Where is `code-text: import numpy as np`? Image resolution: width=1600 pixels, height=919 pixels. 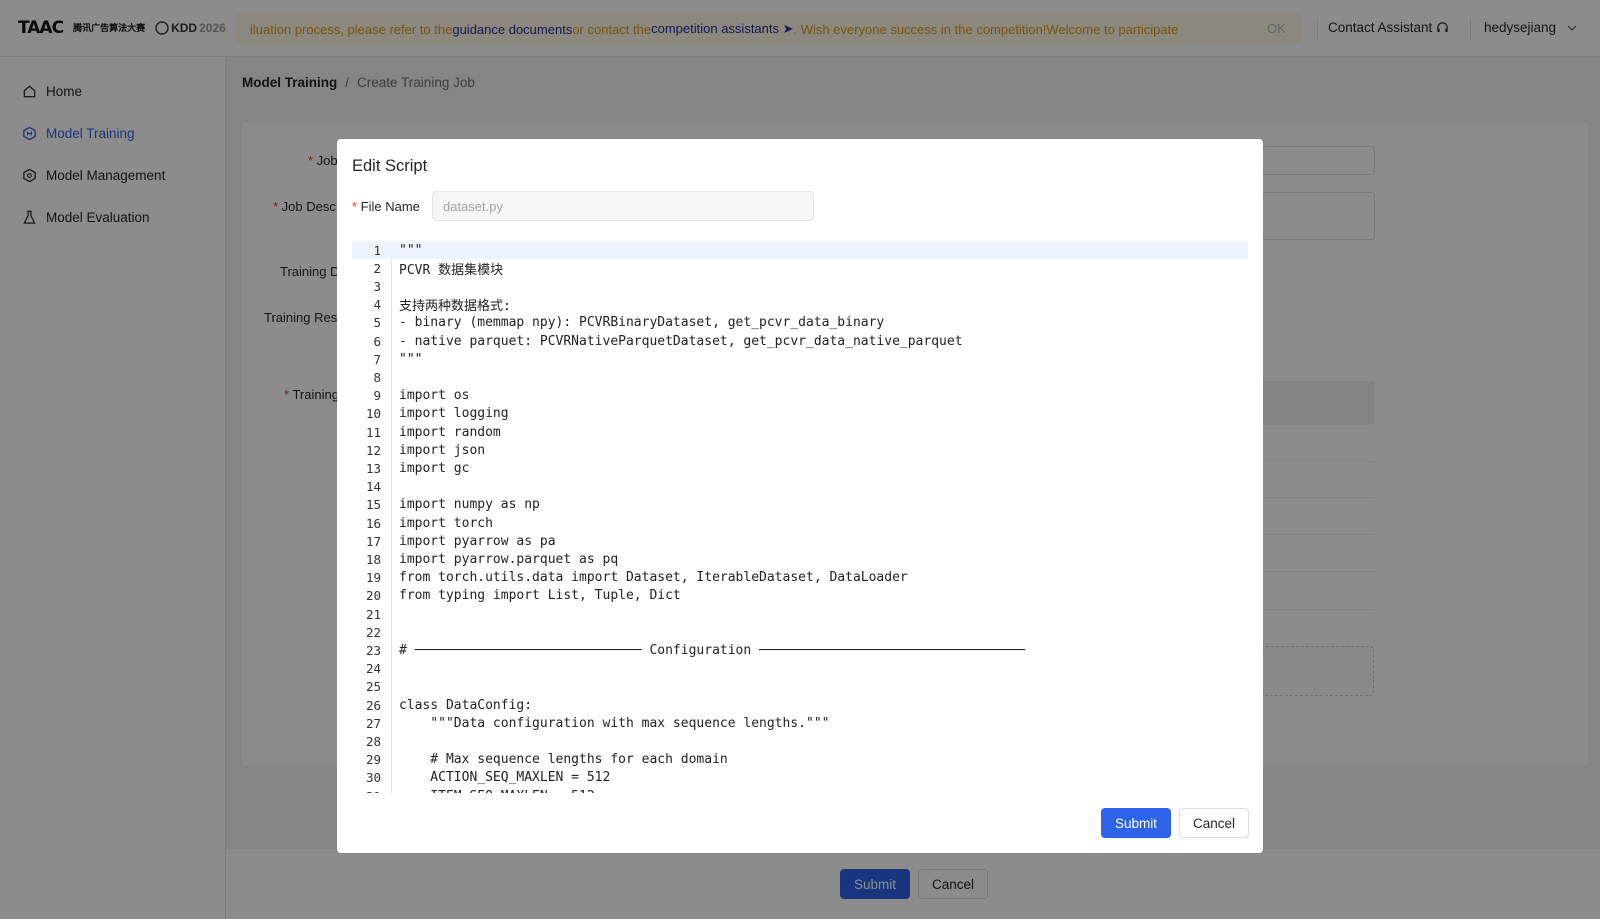
code-text: import numpy as np is located at coordinates (469, 505).